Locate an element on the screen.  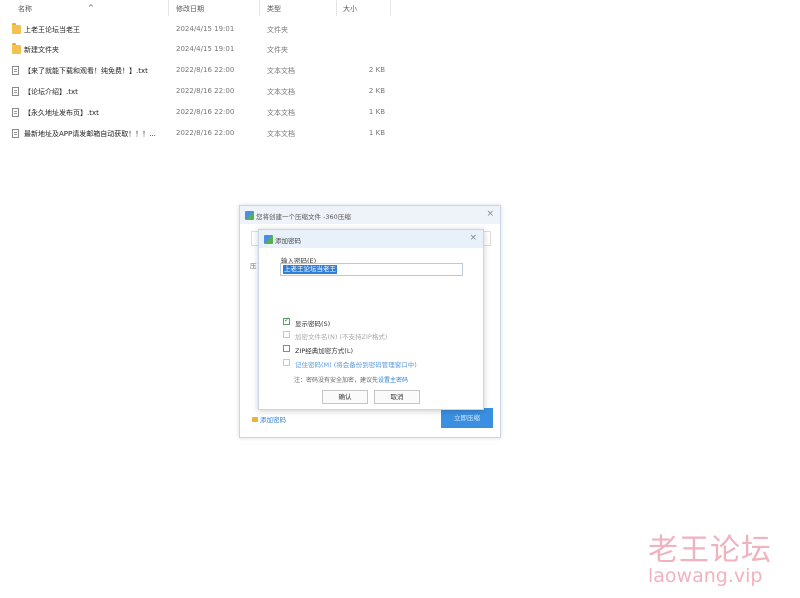
file-row: 【永久地址发布页】.txt 2022/8/16 22:00 文本文档 1 KB is located at coordinates (196, 114).